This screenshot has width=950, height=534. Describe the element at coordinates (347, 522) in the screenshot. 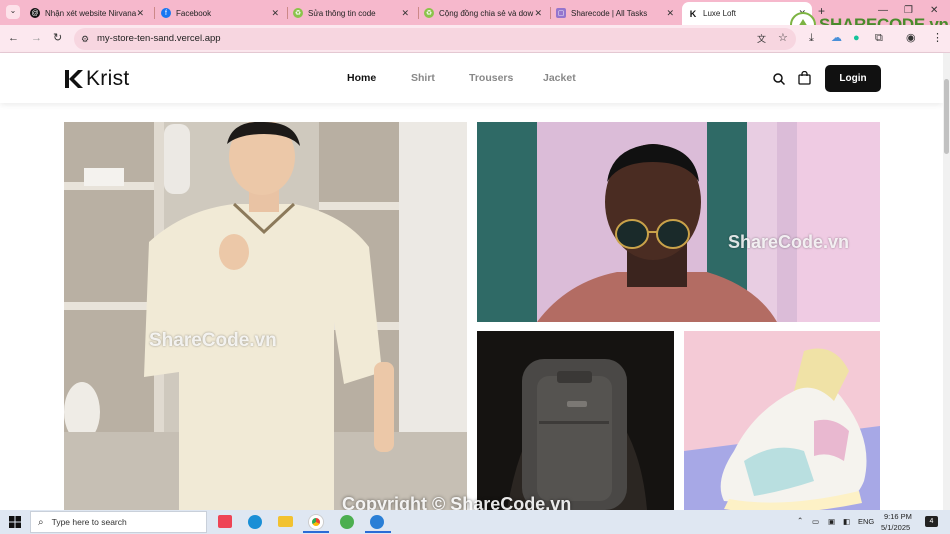

I see `app-green-icon` at that location.